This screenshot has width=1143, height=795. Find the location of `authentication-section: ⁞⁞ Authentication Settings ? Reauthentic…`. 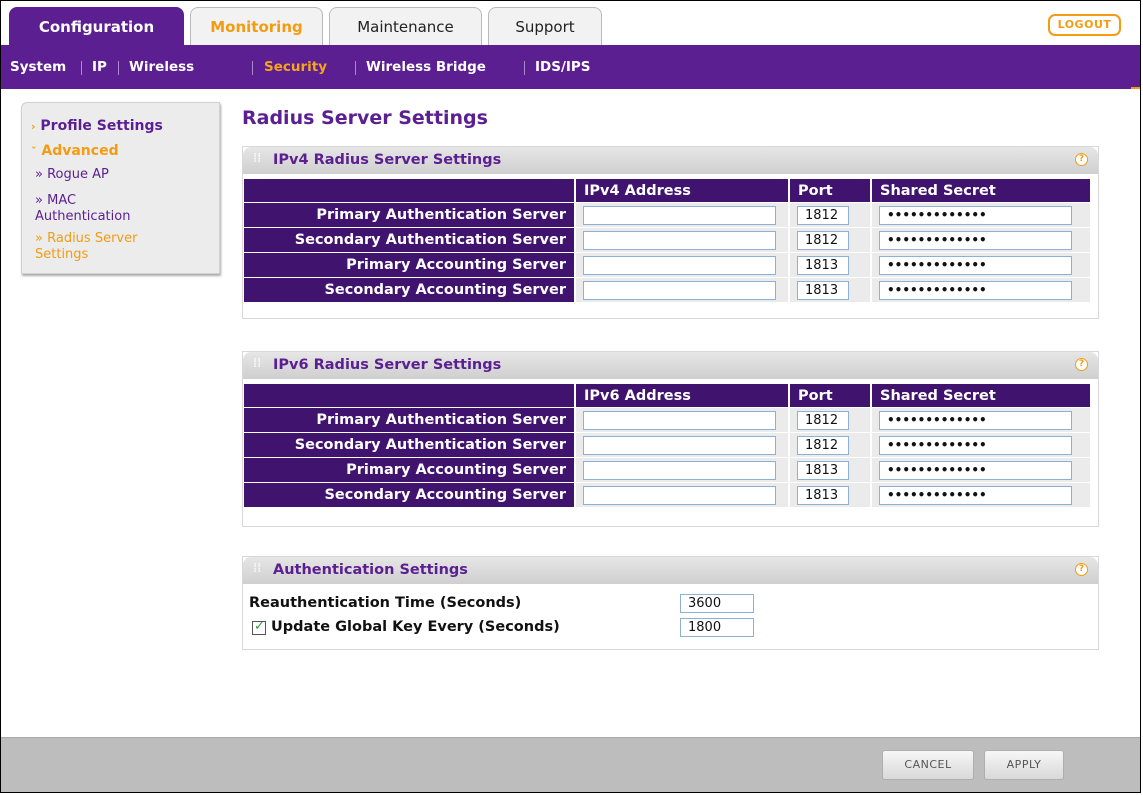

authentication-section: ⁞⁞ Authentication Settings ? Reauthentic… is located at coordinates (670, 603).